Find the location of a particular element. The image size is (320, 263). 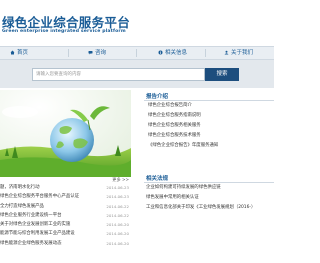

chat-icon is located at coordinates (90, 52).